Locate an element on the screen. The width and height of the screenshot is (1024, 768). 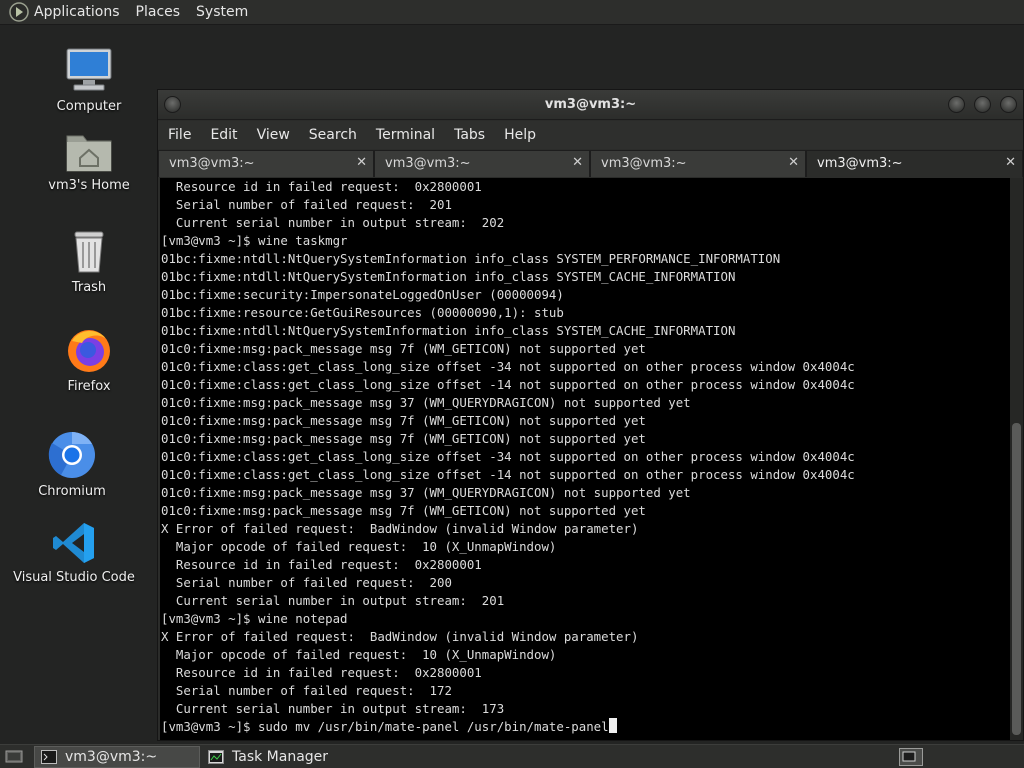
desktop-icon-firefox: Firefox is located at coordinates (89, 359).